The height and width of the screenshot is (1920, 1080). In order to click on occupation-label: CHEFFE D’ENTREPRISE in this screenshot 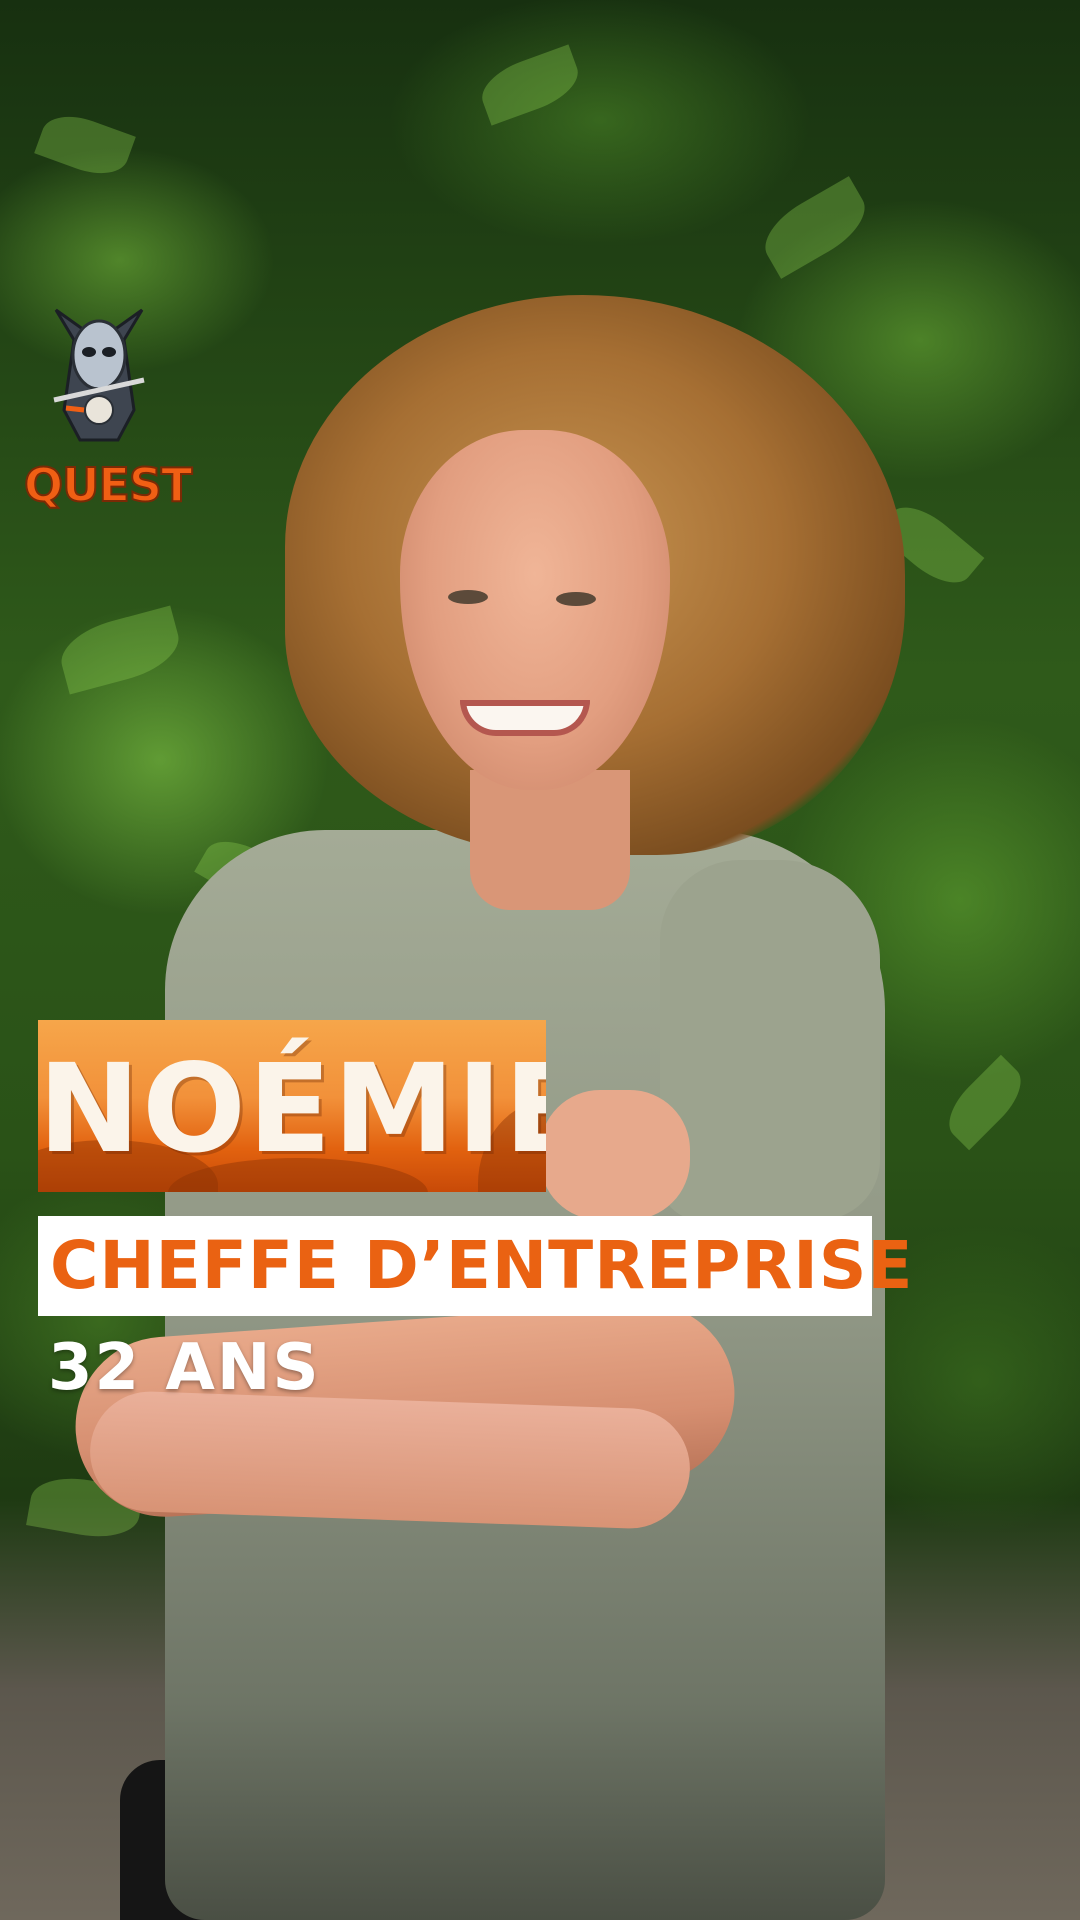, I will do `click(475, 1266)`.